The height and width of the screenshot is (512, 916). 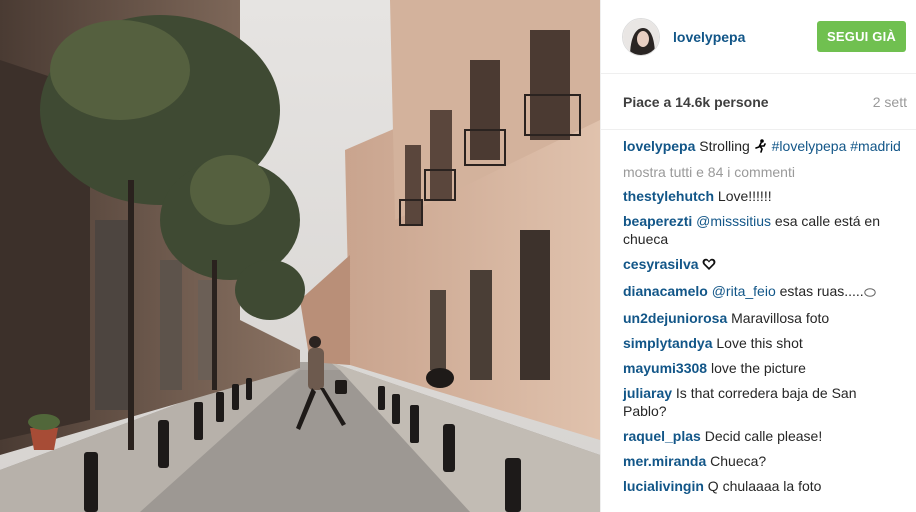 I want to click on runner-emoji-icon, so click(x=761, y=148).